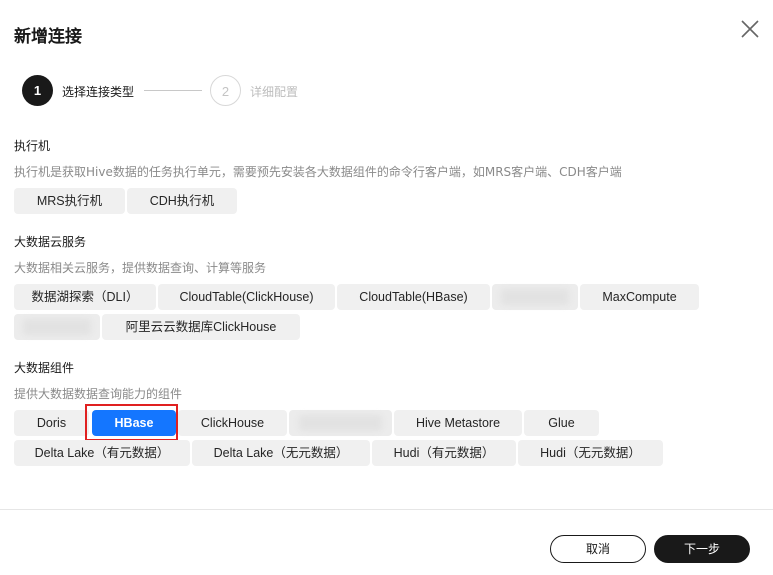 Image resolution: width=773 pixels, height=575 pixels. What do you see at coordinates (281, 453) in the screenshot?
I see `option-delta-lake-no-meta: Delta Lake（无元数据）` at bounding box center [281, 453].